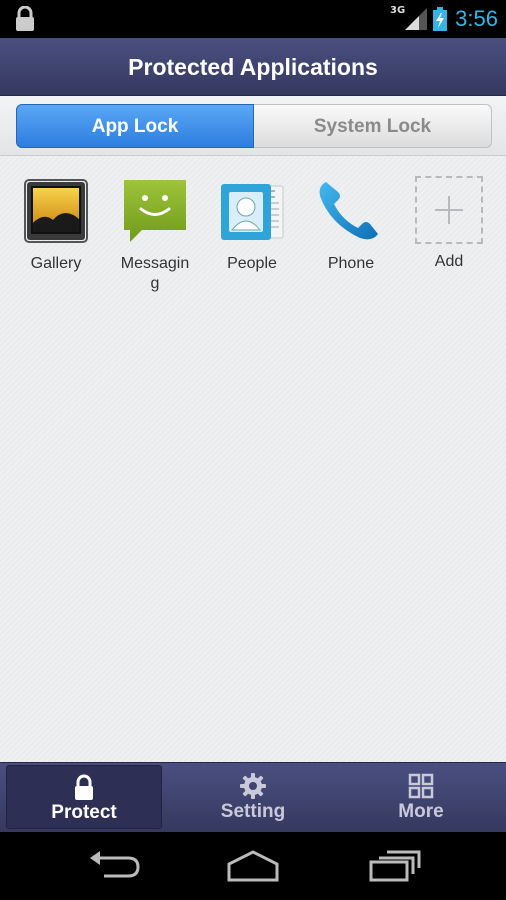 Image resolution: width=506 pixels, height=900 pixels. Describe the element at coordinates (252, 263) in the screenshot. I see `app-label: People` at that location.